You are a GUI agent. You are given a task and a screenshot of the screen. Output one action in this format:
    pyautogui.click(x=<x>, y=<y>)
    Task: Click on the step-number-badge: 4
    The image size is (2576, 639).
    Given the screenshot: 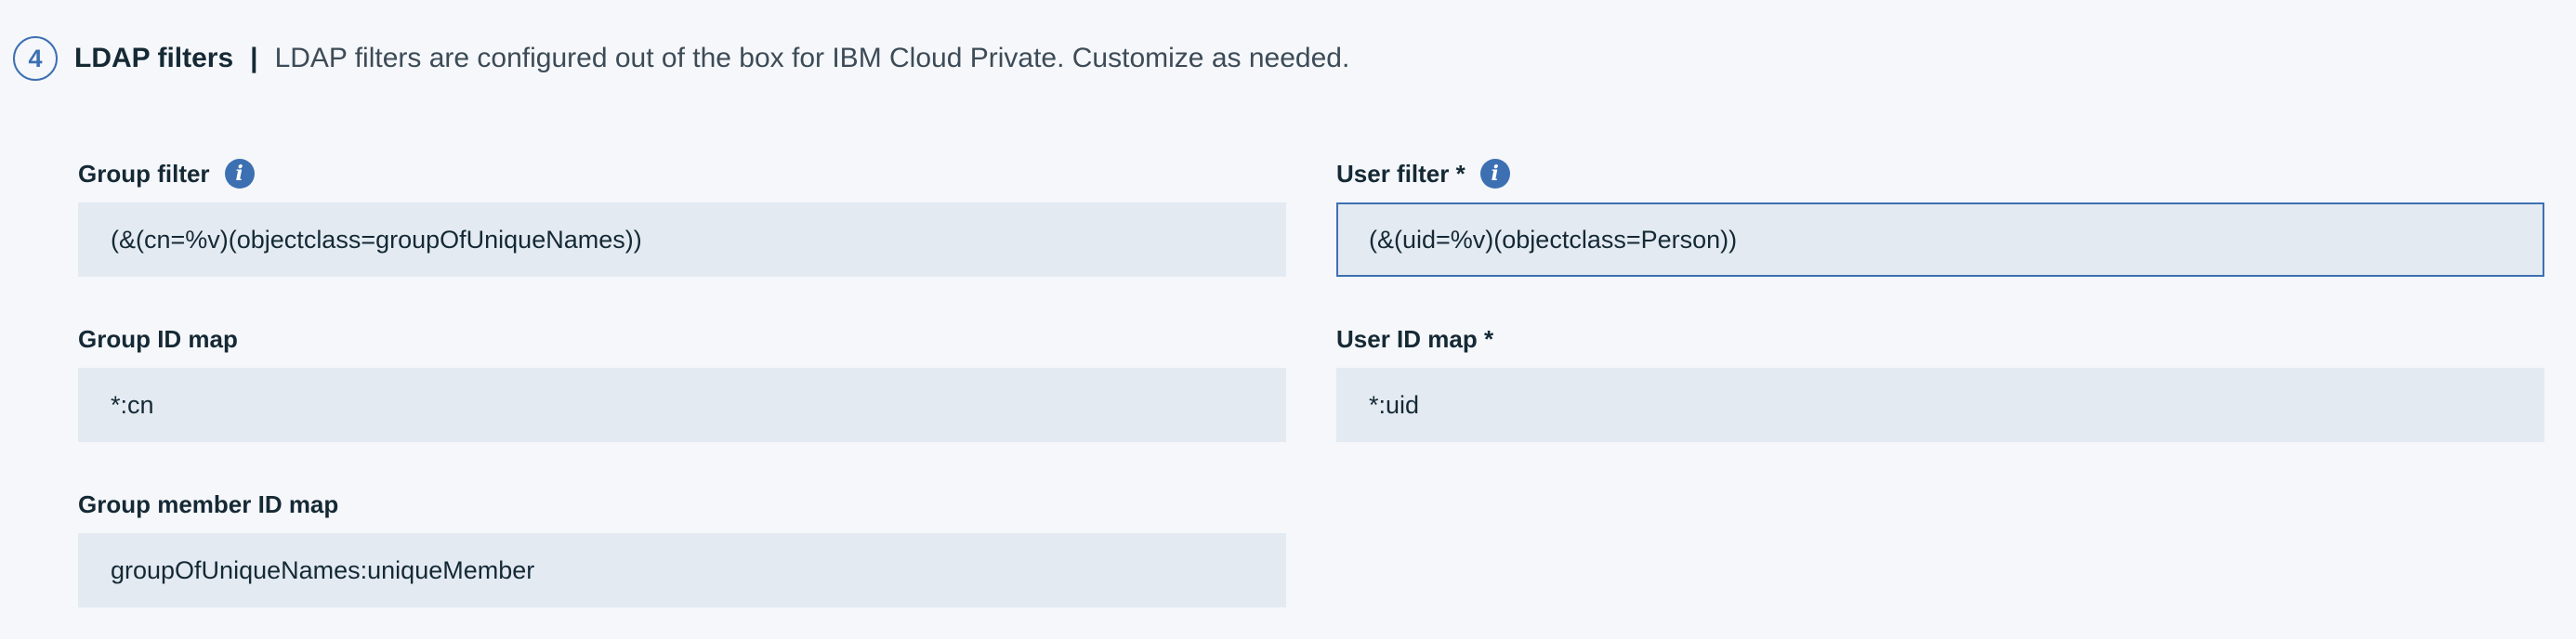 What is the action you would take?
    pyautogui.click(x=35, y=58)
    